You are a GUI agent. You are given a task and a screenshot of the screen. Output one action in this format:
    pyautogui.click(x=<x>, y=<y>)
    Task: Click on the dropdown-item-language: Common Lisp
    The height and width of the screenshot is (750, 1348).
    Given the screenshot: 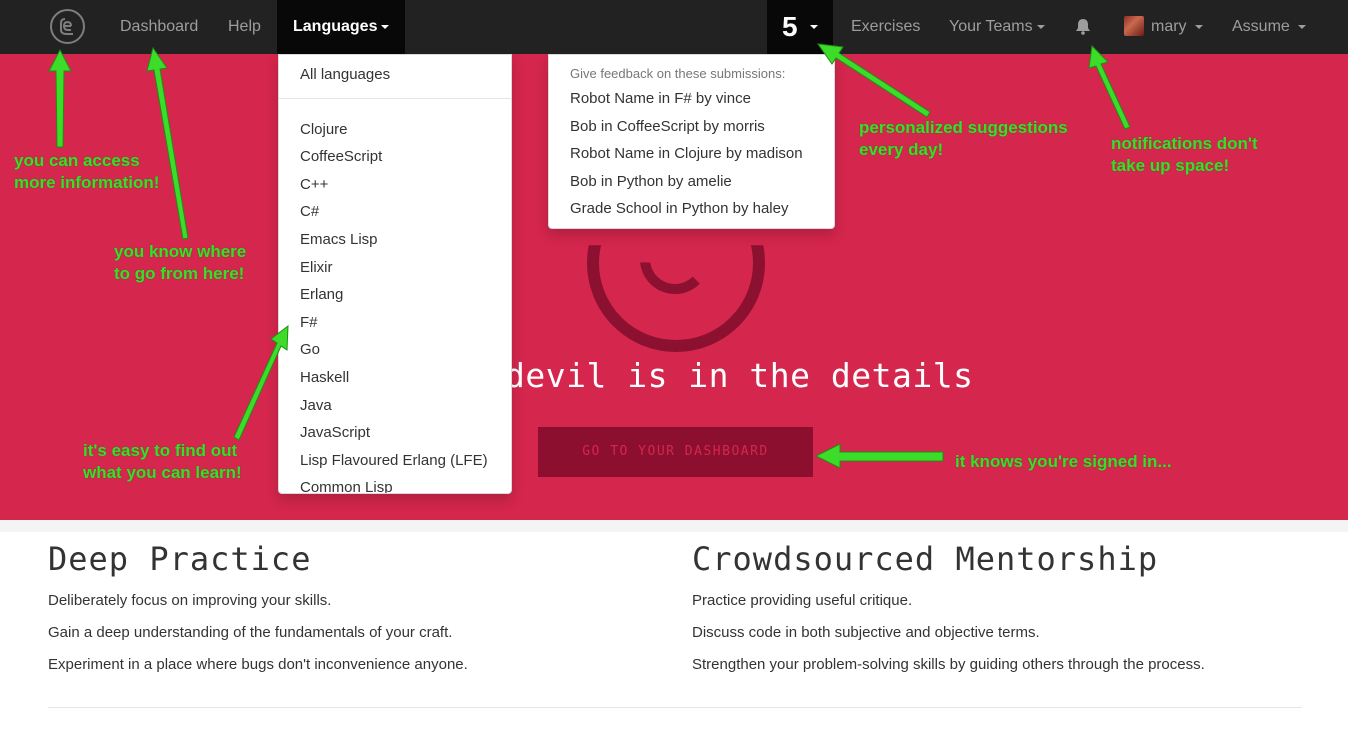 What is the action you would take?
    pyautogui.click(x=346, y=486)
    